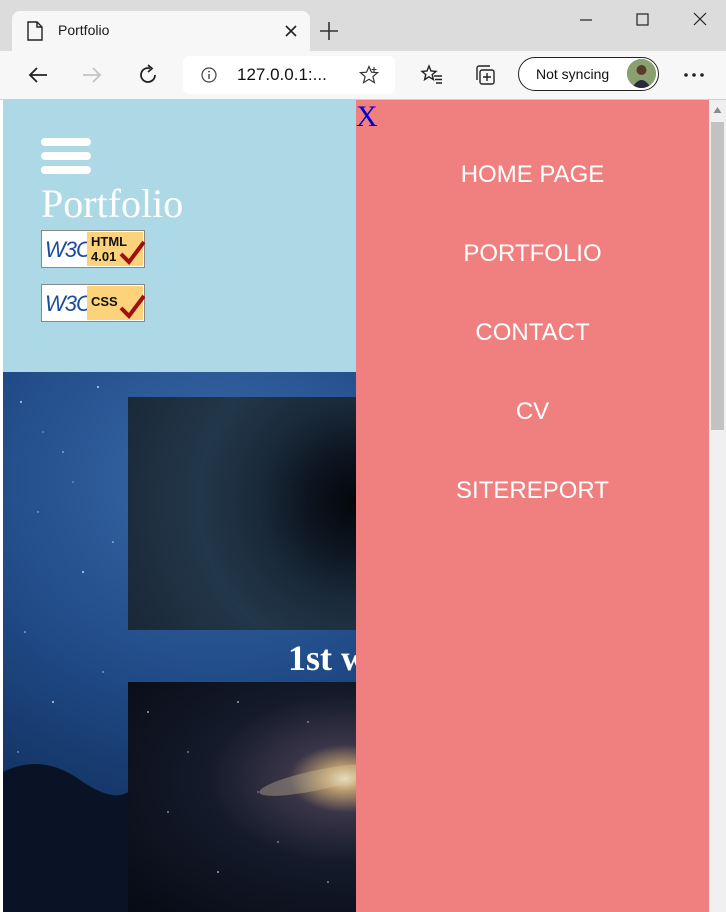  I want to click on hamburger-menu-icon, so click(66, 156).